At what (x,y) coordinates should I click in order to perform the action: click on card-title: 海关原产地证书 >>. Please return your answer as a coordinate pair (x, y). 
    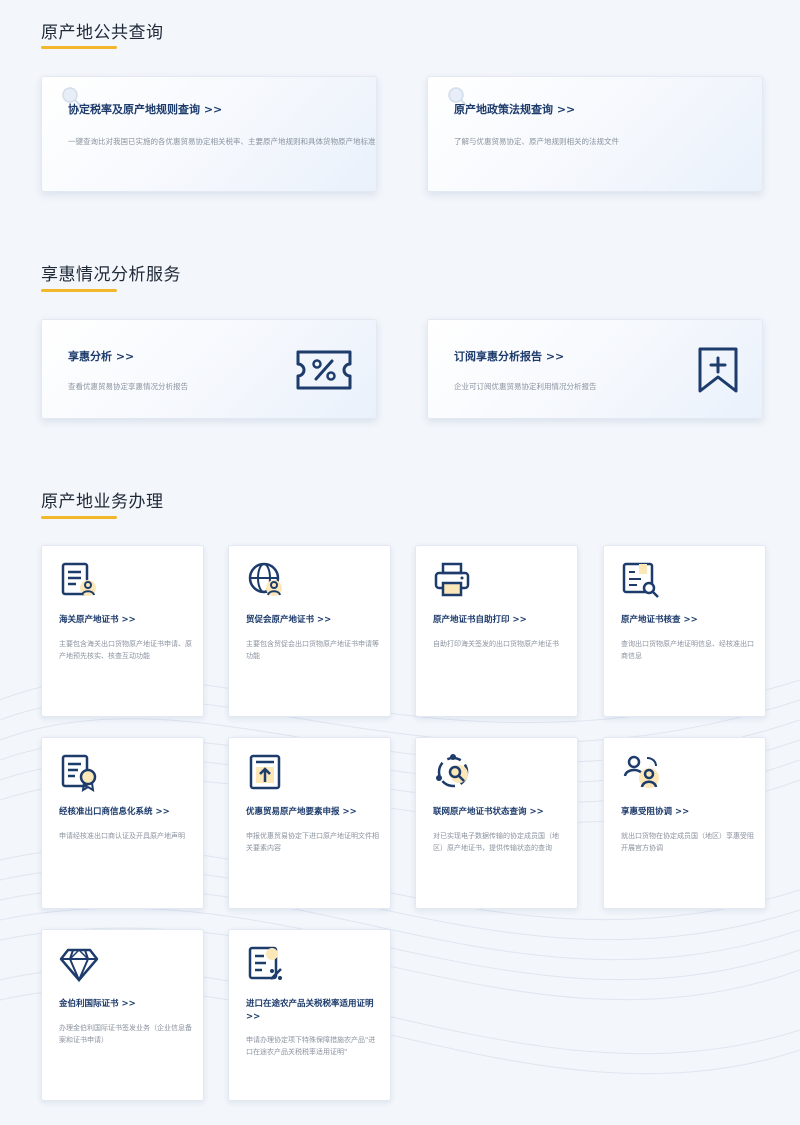
    Looking at the image, I should click on (97, 620).